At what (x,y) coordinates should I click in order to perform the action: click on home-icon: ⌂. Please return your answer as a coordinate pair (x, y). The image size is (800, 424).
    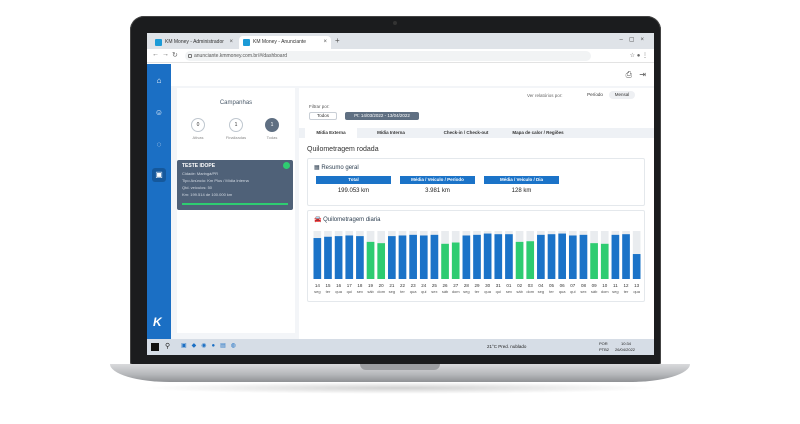
    Looking at the image, I should click on (159, 81).